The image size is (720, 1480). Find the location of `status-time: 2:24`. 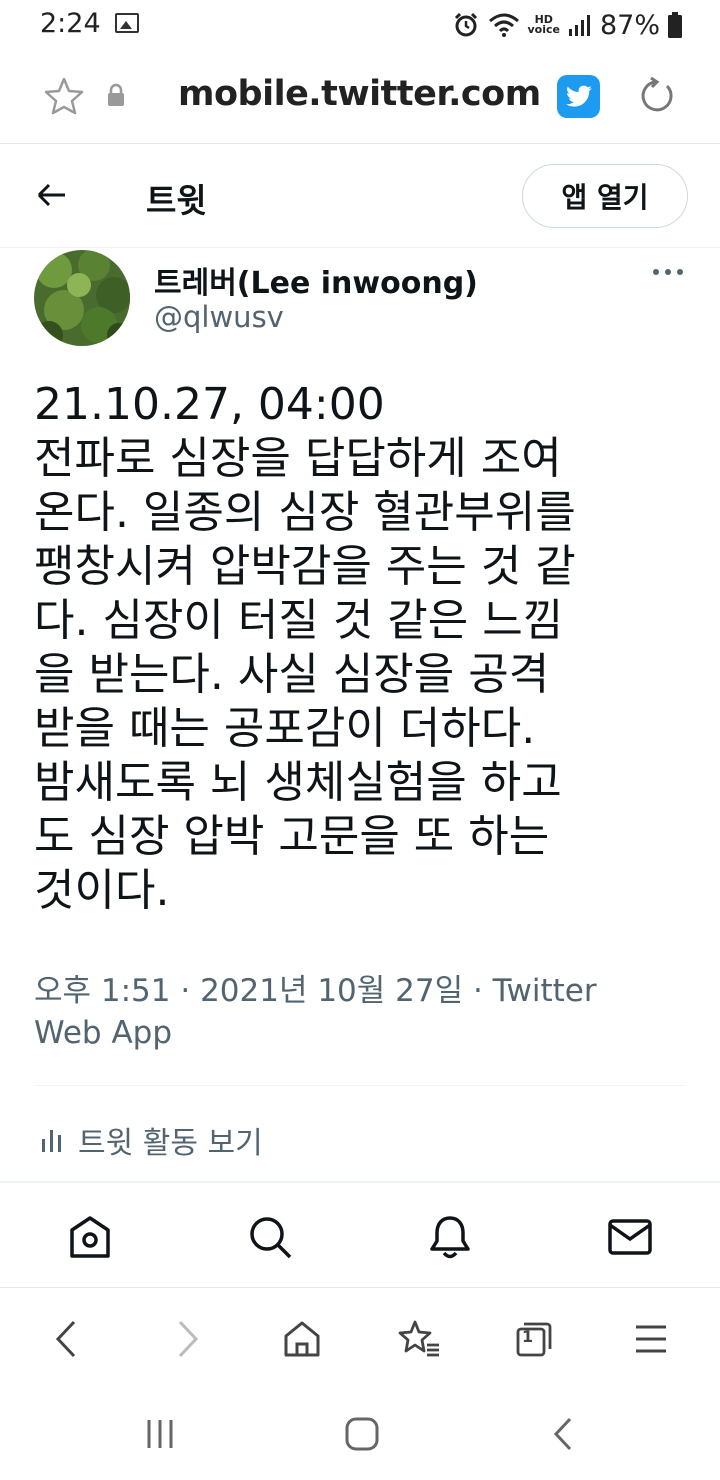

status-time: 2:24 is located at coordinates (70, 23).